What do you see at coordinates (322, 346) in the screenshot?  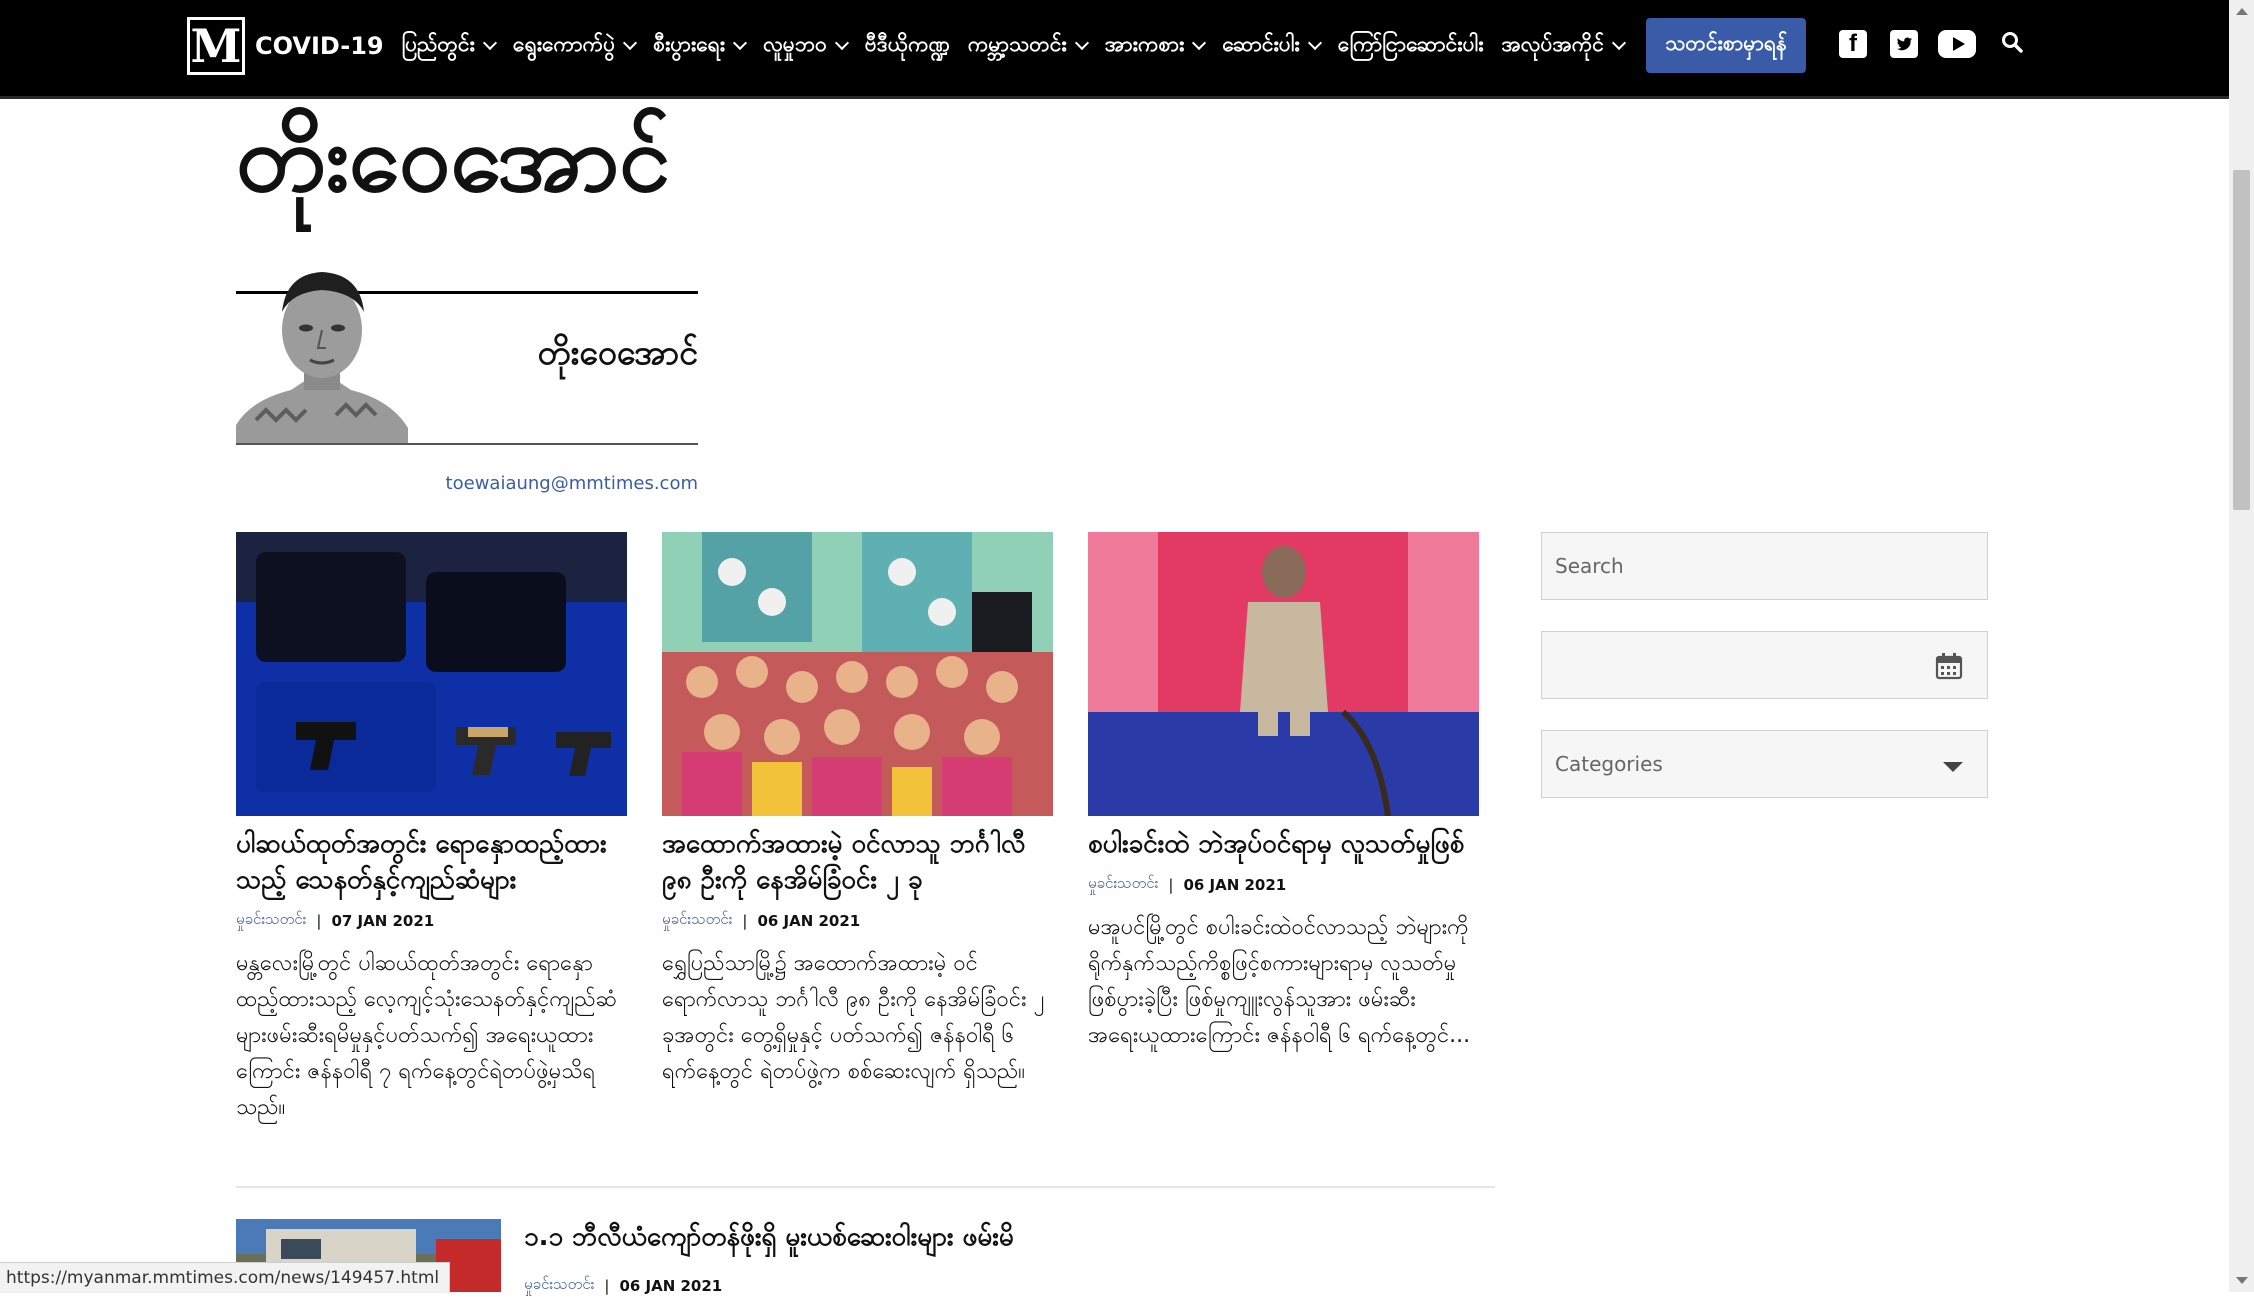 I see `author-avatar` at bounding box center [322, 346].